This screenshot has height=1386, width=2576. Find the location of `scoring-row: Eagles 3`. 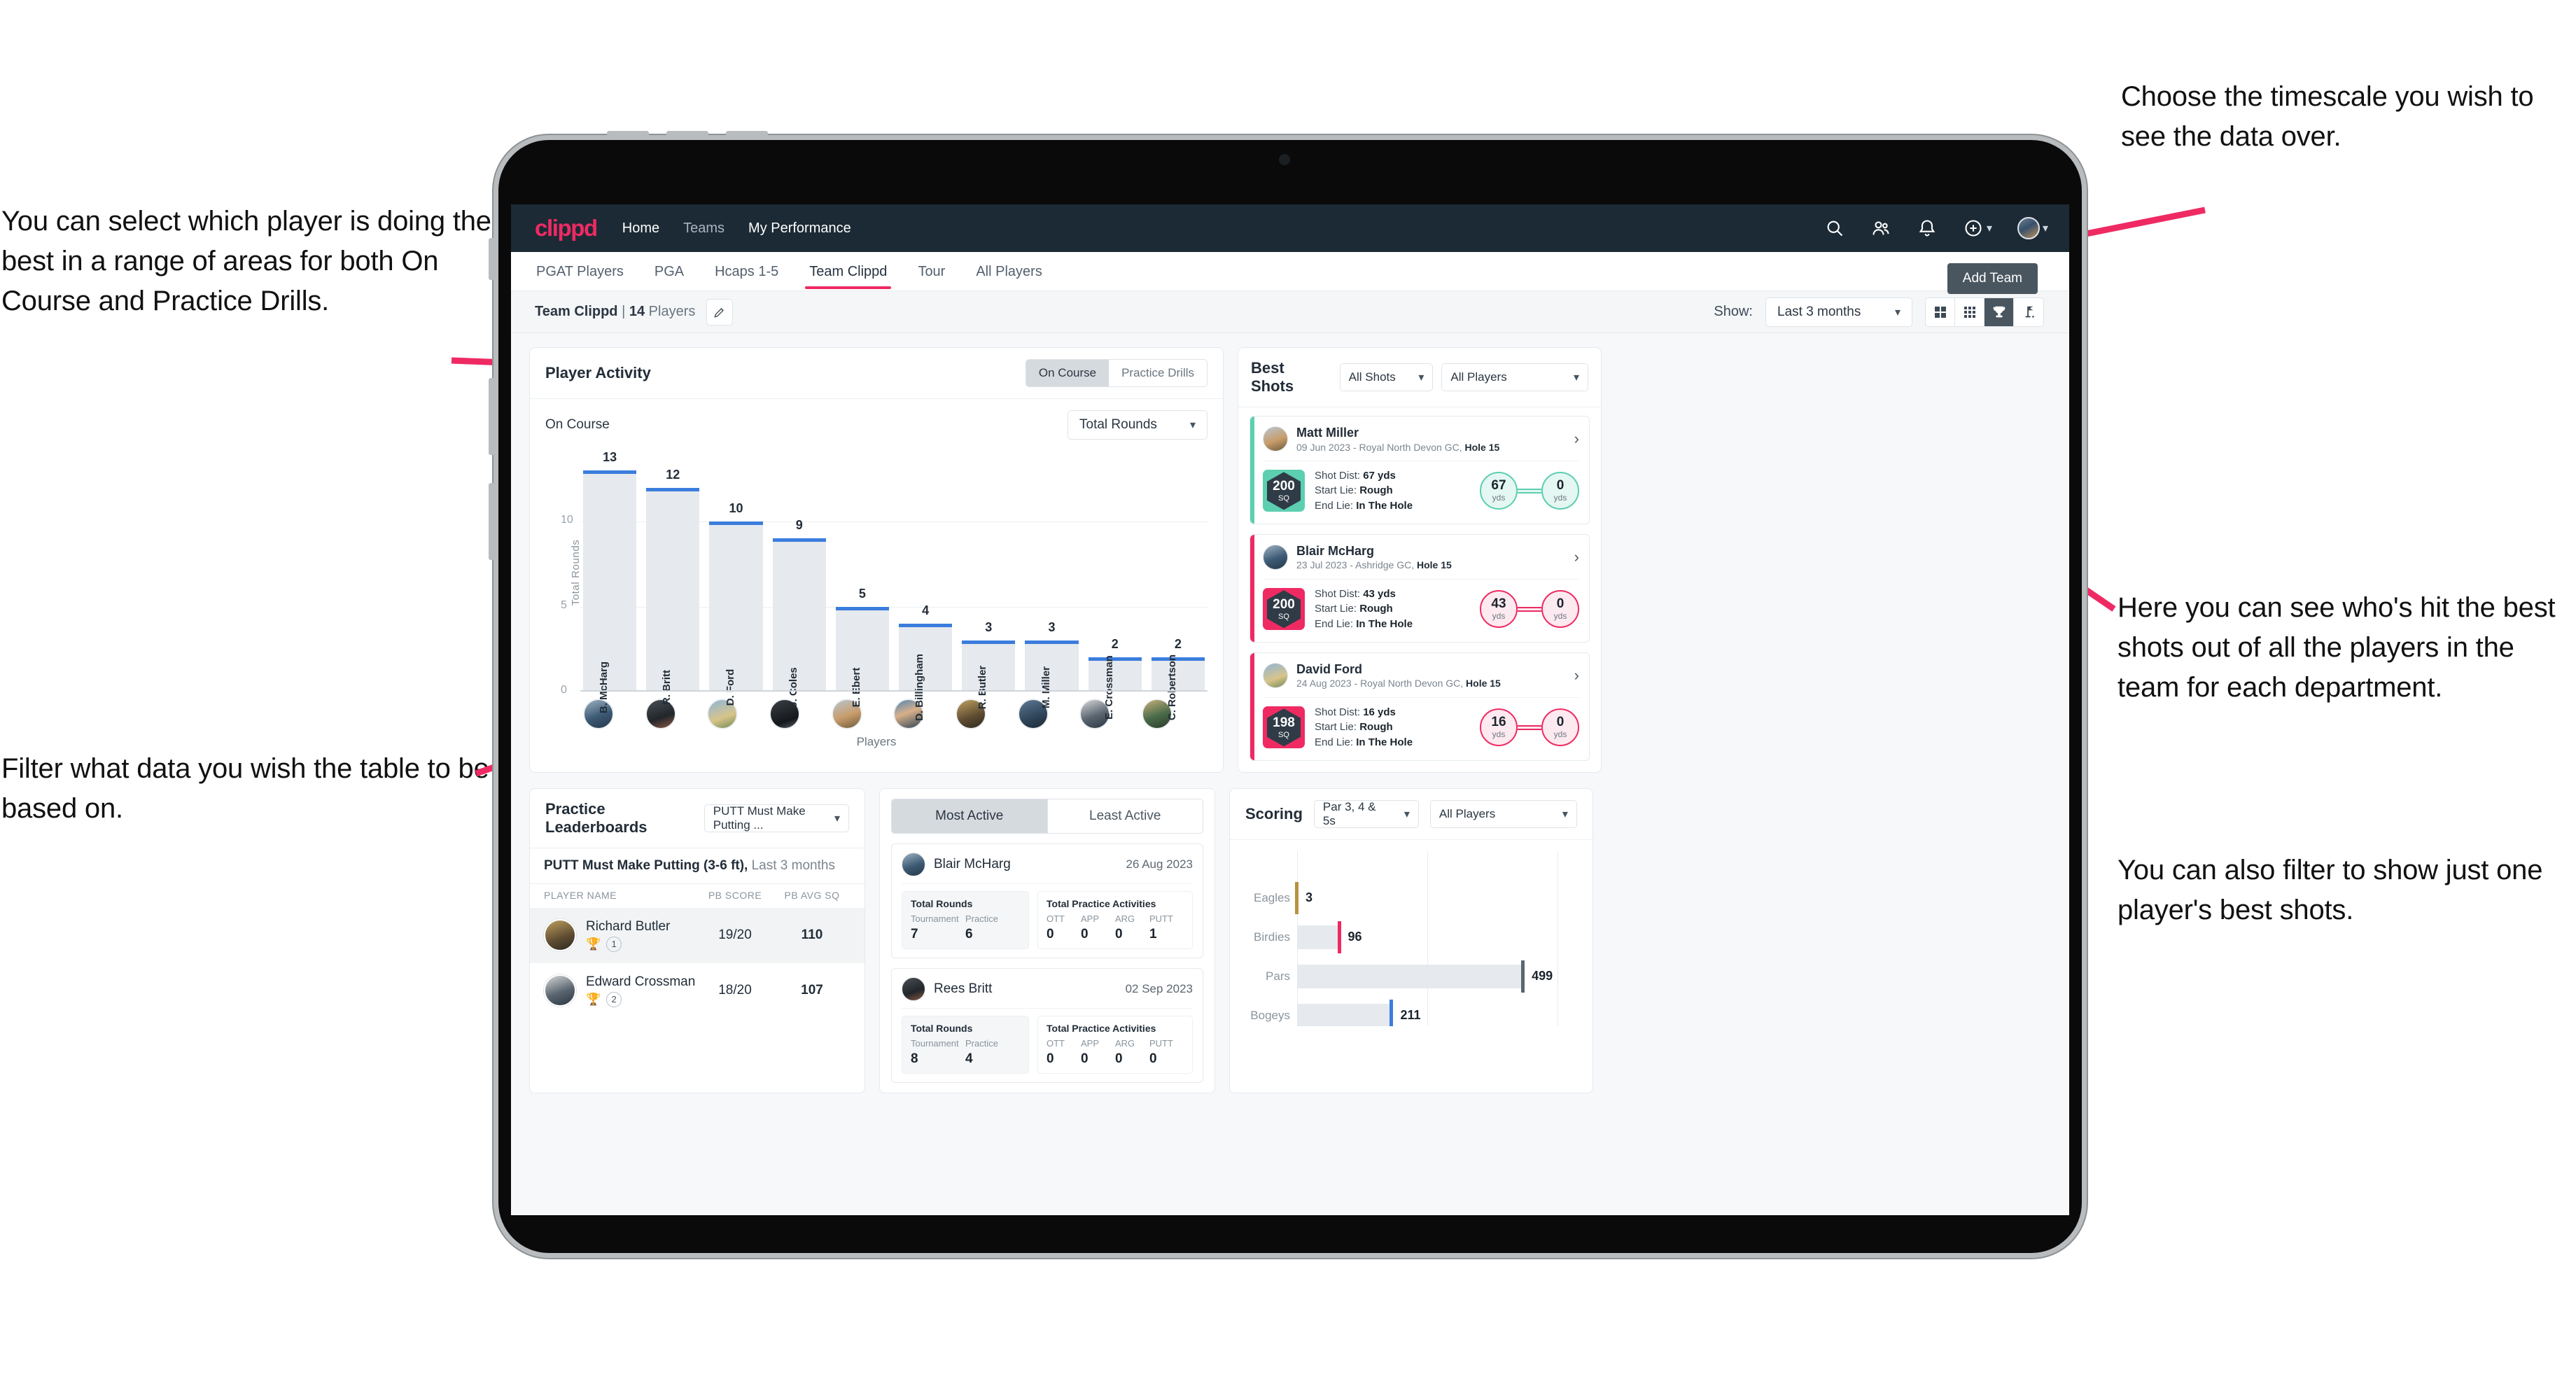

scoring-row: Eagles 3 is located at coordinates (1411, 897).